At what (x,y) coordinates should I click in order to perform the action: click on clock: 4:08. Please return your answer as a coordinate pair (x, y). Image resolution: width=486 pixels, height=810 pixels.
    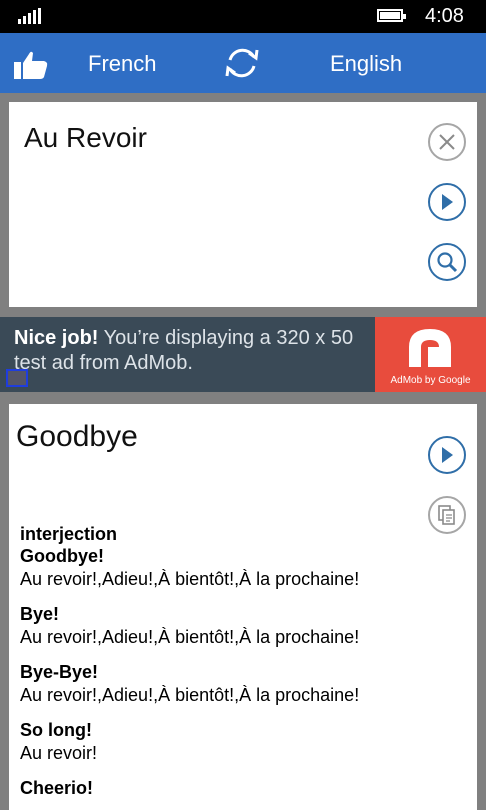
    Looking at the image, I should click on (444, 16).